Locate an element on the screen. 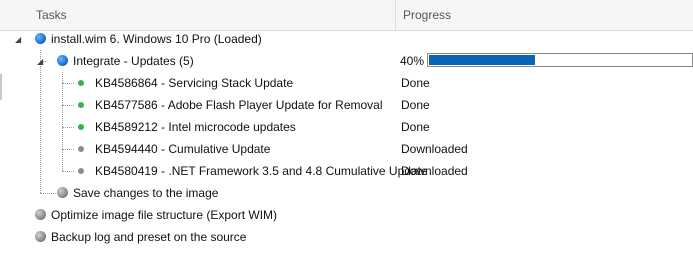 The image size is (693, 255). column-separator is located at coordinates (395, 15).